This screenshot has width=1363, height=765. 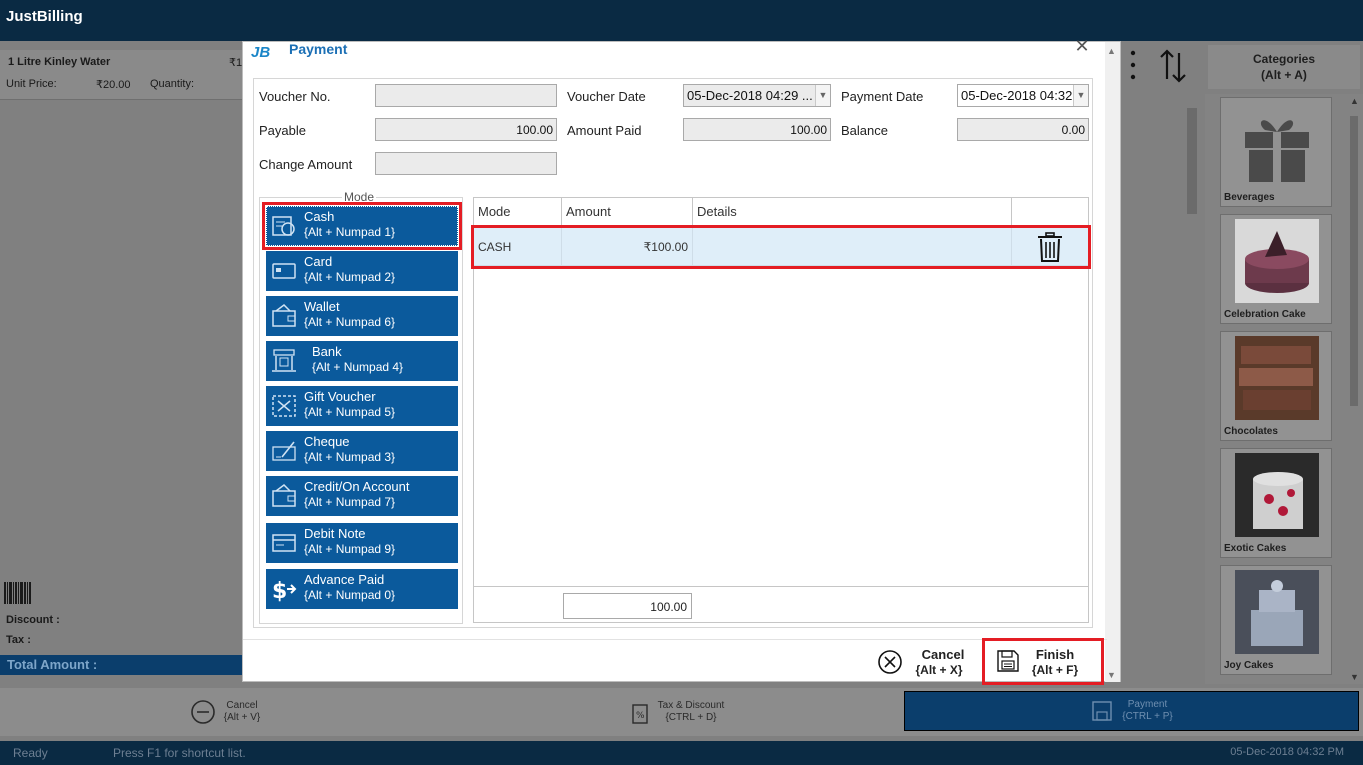 I want to click on category-beverages: Beverages, so click(x=1276, y=152).